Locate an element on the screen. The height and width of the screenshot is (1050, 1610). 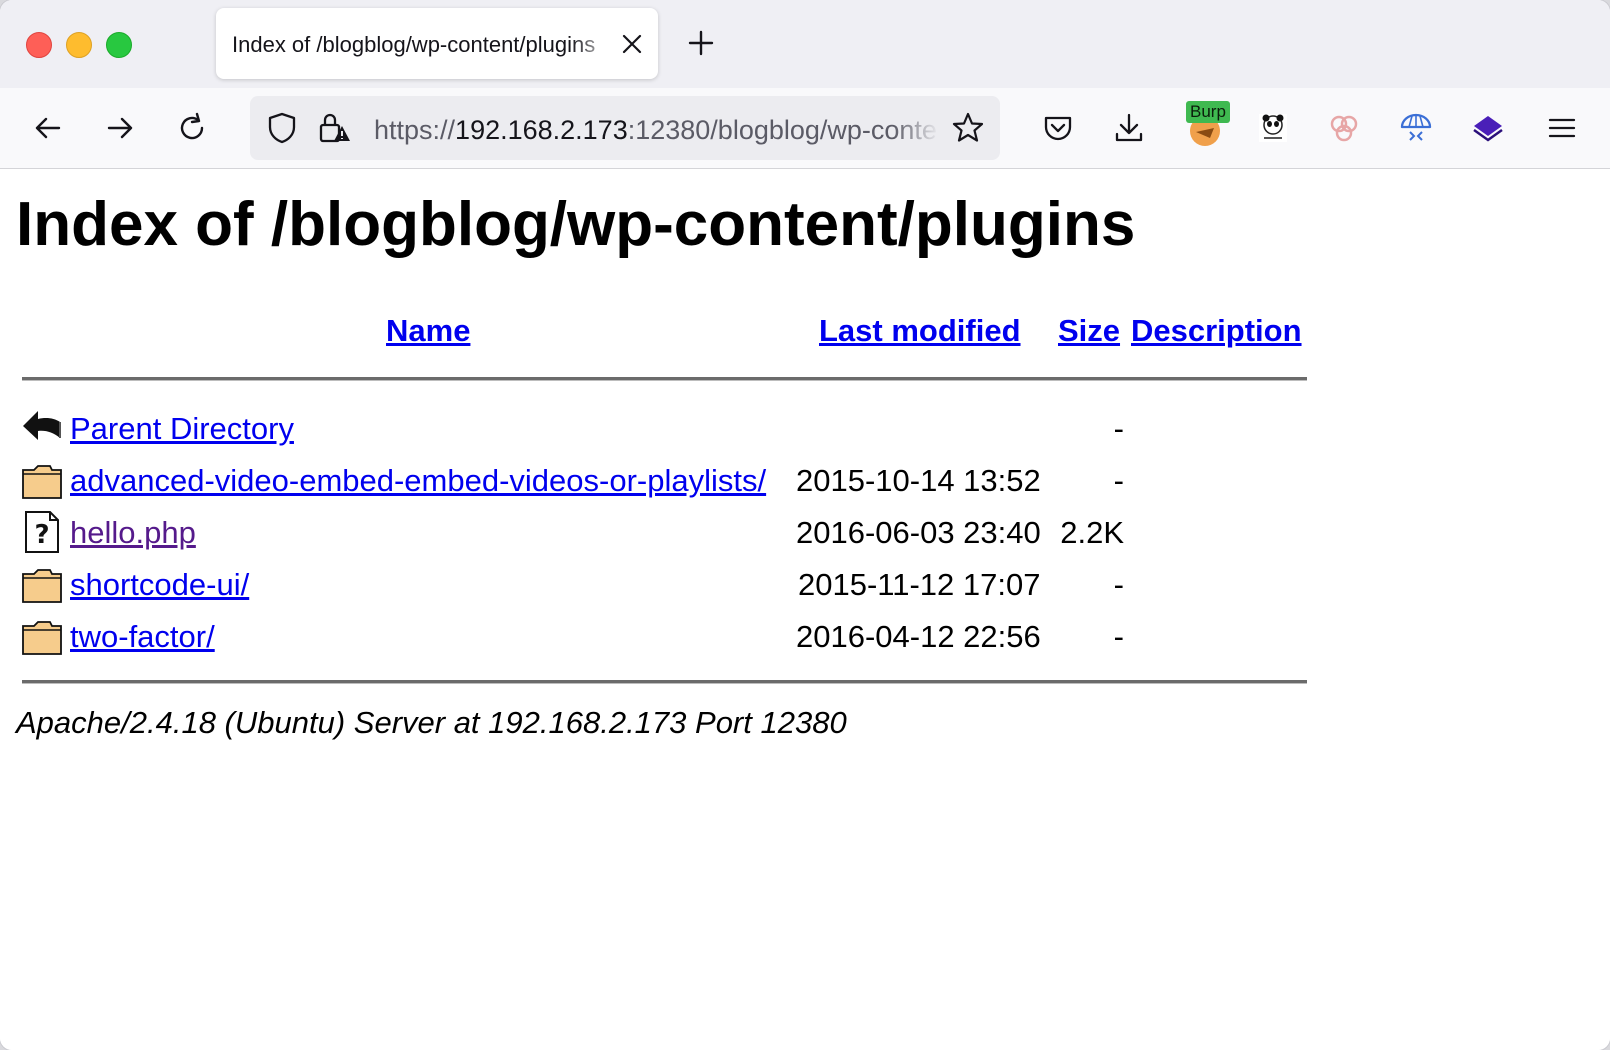
burp-badge: Burp is located at coordinates (1208, 112).